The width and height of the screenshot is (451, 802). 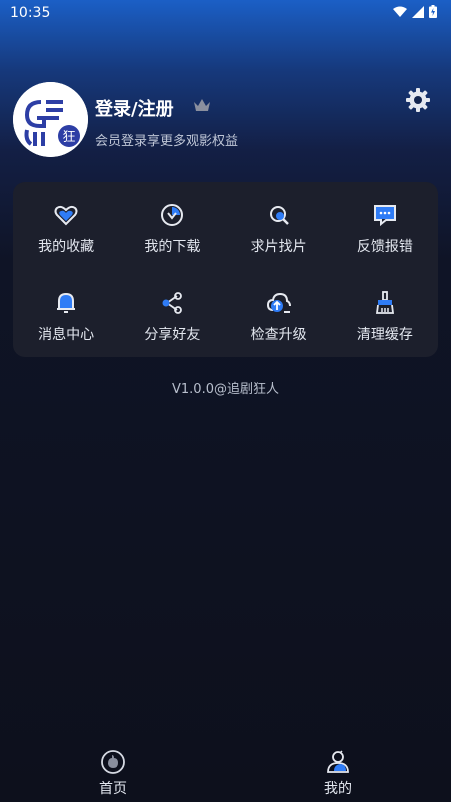 I want to click on avatar: 狂, so click(x=50, y=119).